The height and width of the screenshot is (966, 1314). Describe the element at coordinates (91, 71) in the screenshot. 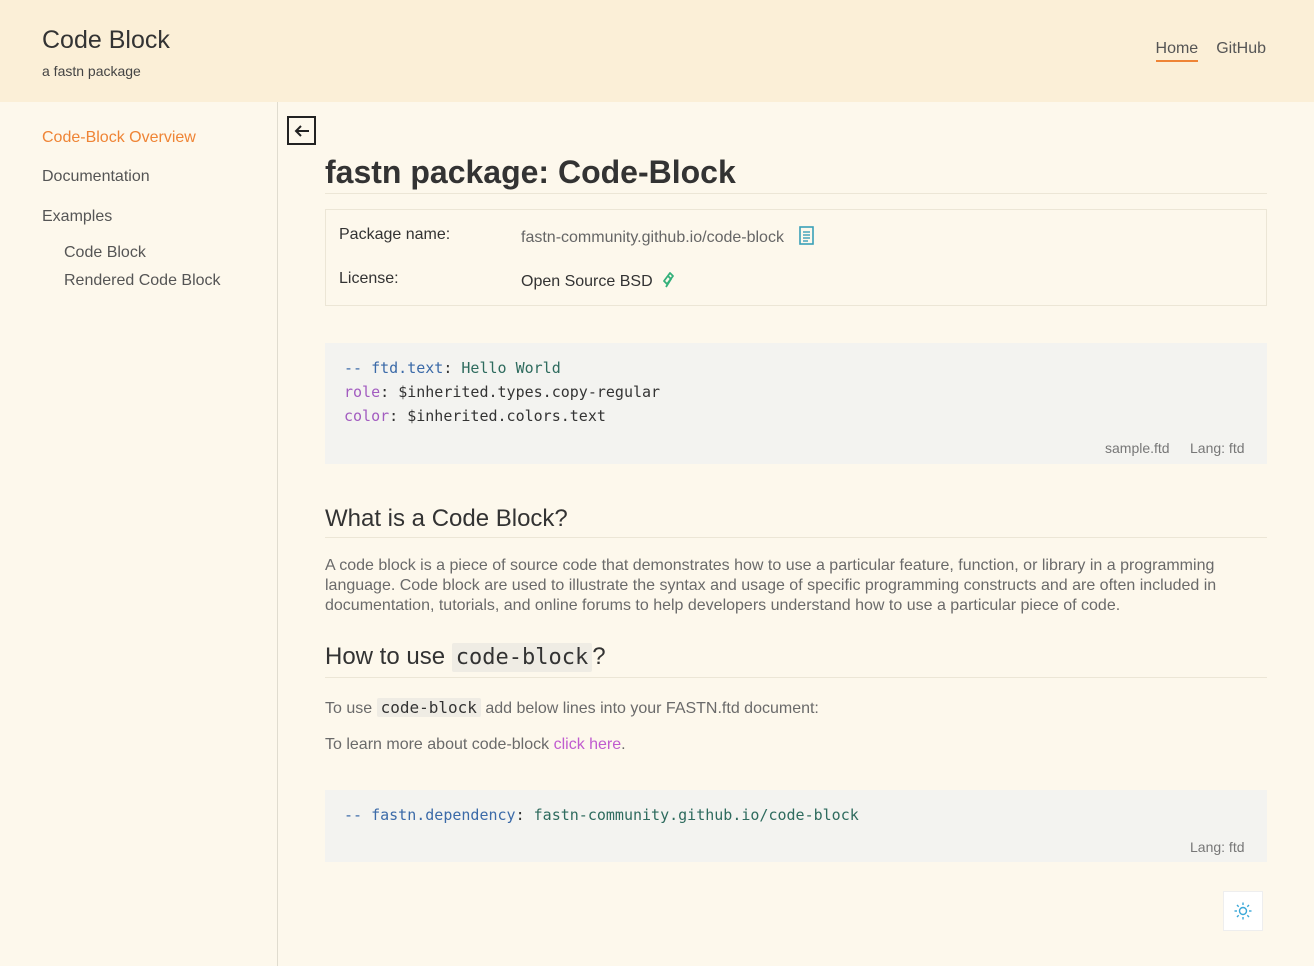

I see `site-subtitle: a fastn package` at that location.